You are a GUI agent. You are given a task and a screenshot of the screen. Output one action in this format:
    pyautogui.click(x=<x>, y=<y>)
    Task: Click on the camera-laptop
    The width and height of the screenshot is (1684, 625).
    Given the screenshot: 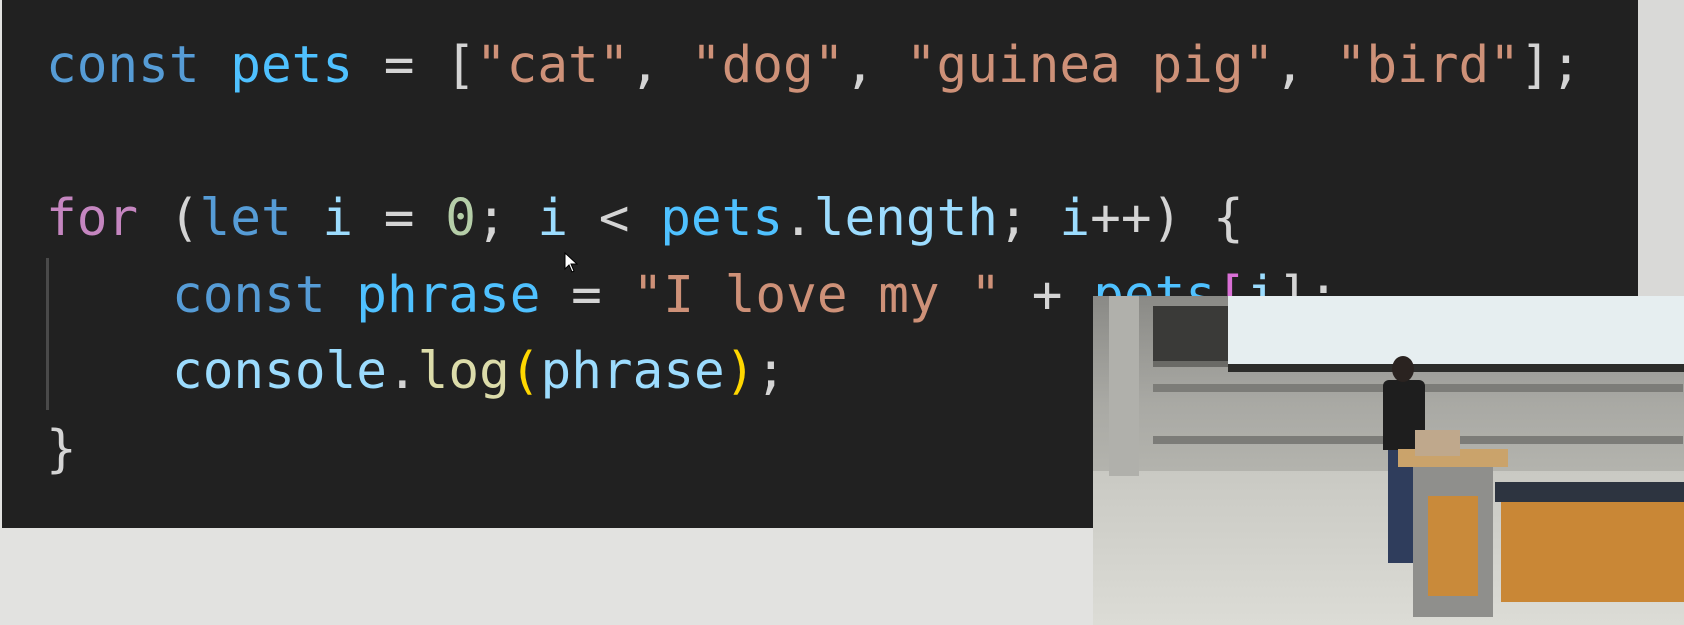 What is the action you would take?
    pyautogui.click(x=1437, y=443)
    